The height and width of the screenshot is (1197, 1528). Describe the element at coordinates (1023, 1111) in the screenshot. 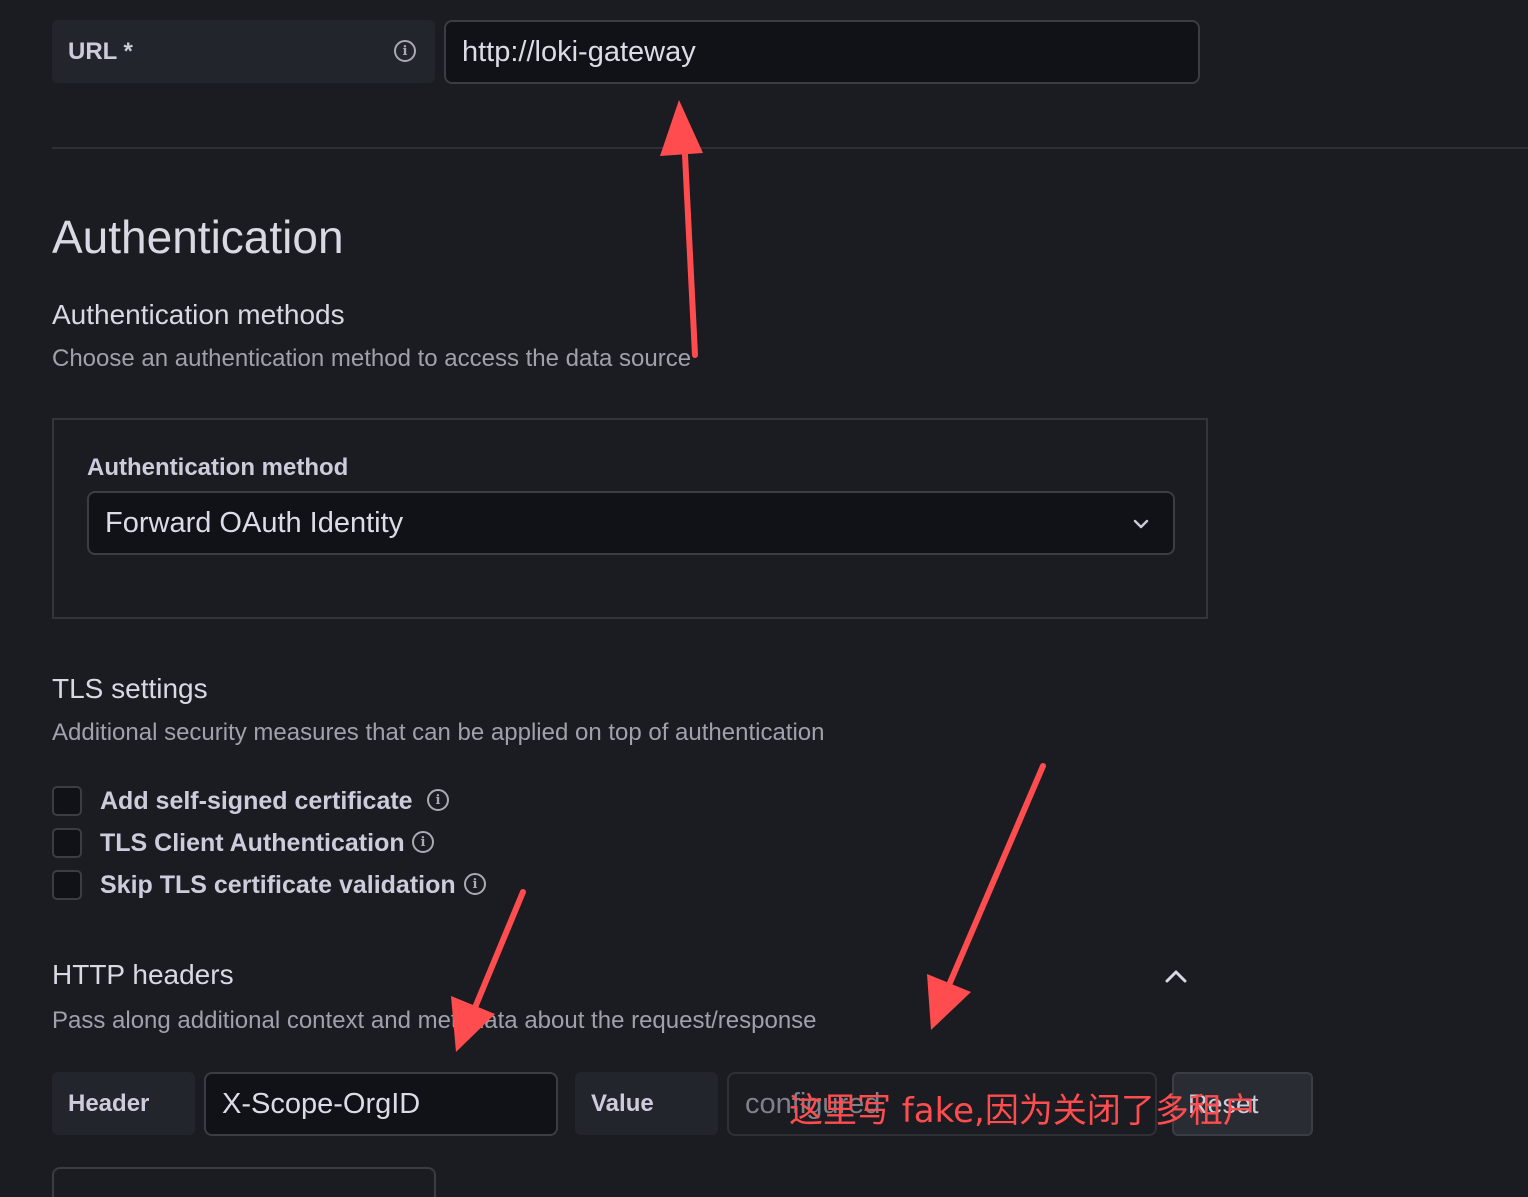

I see `annotation-note: 这里写 fake,因为关闭了多租户` at that location.